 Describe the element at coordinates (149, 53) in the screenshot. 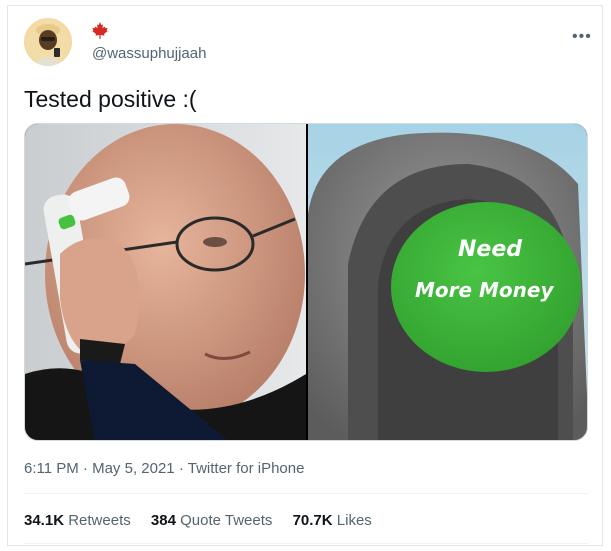

I see `user-handle: @wassuphujjaah` at that location.